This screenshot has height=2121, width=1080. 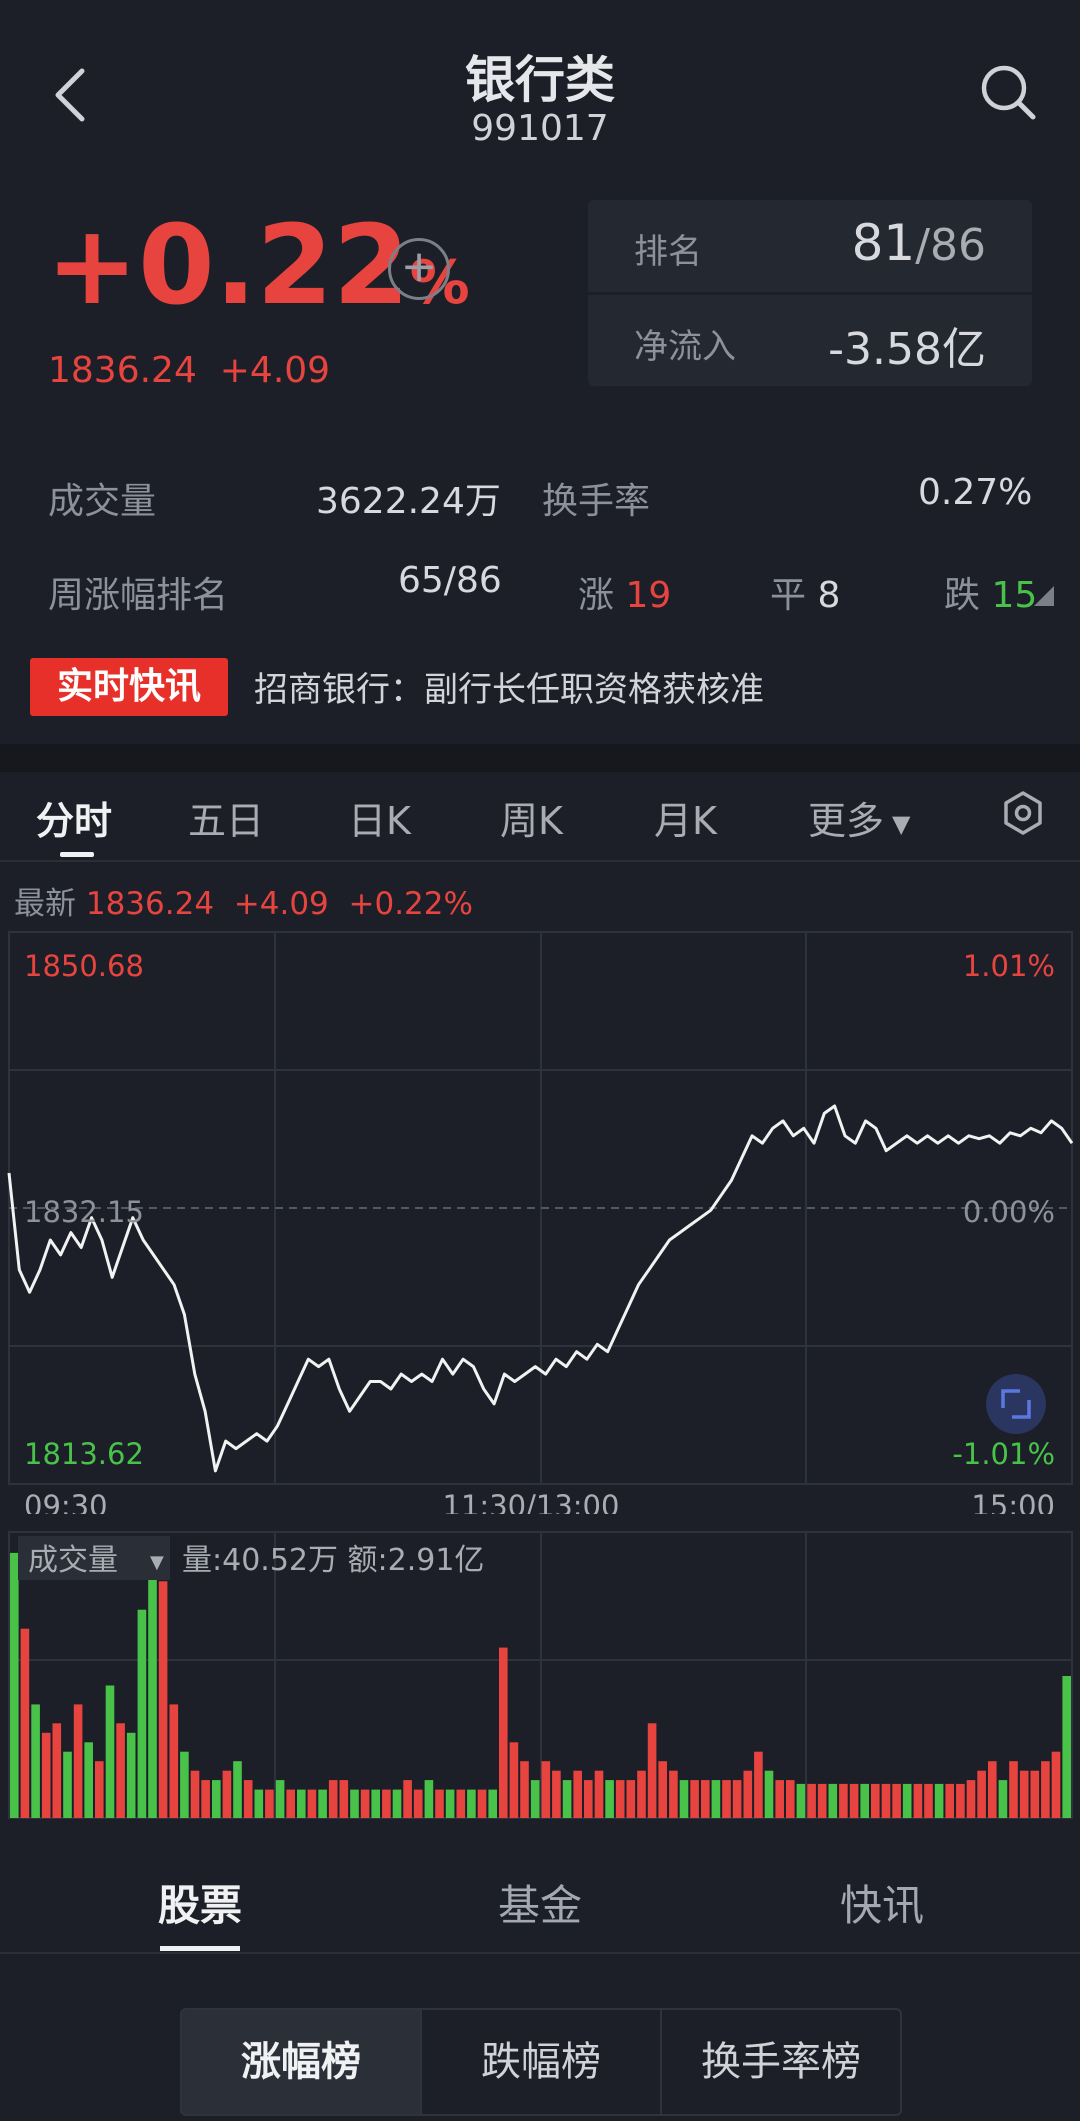 What do you see at coordinates (102, 501) in the screenshot?
I see `volume-label: 成交量` at bounding box center [102, 501].